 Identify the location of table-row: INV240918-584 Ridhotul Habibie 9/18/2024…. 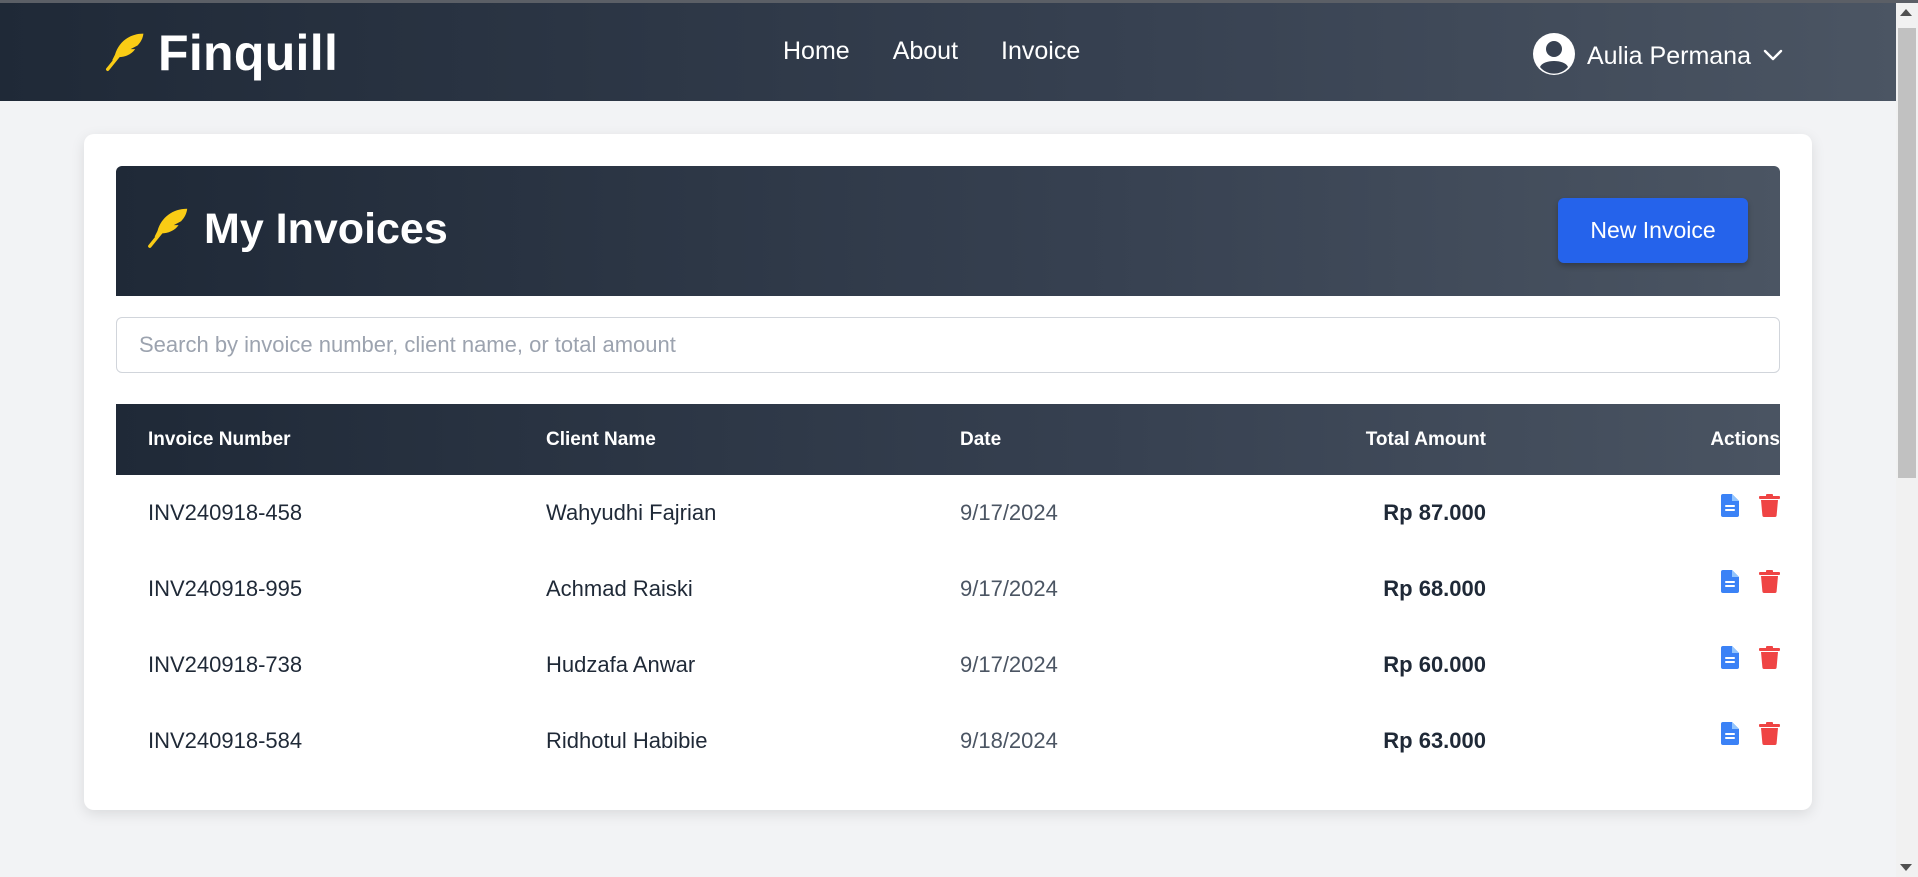
(948, 740).